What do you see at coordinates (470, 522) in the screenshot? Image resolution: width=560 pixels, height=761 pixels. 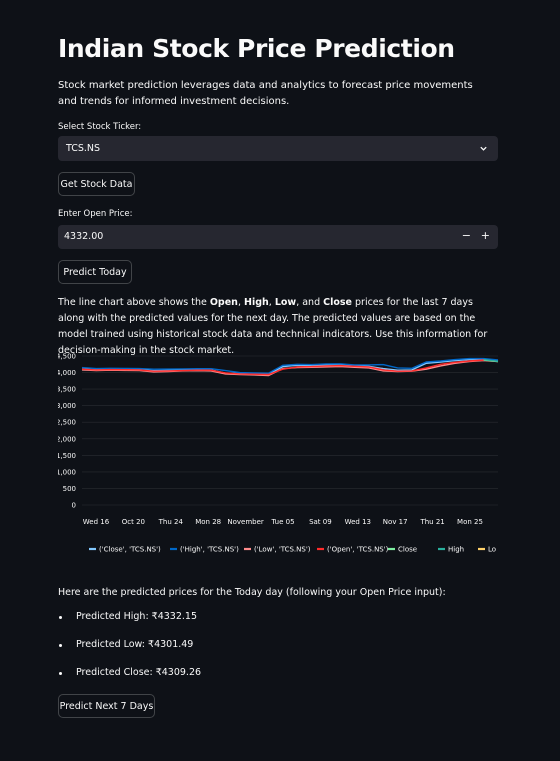 I see `x-tick-label: Mon 25` at bounding box center [470, 522].